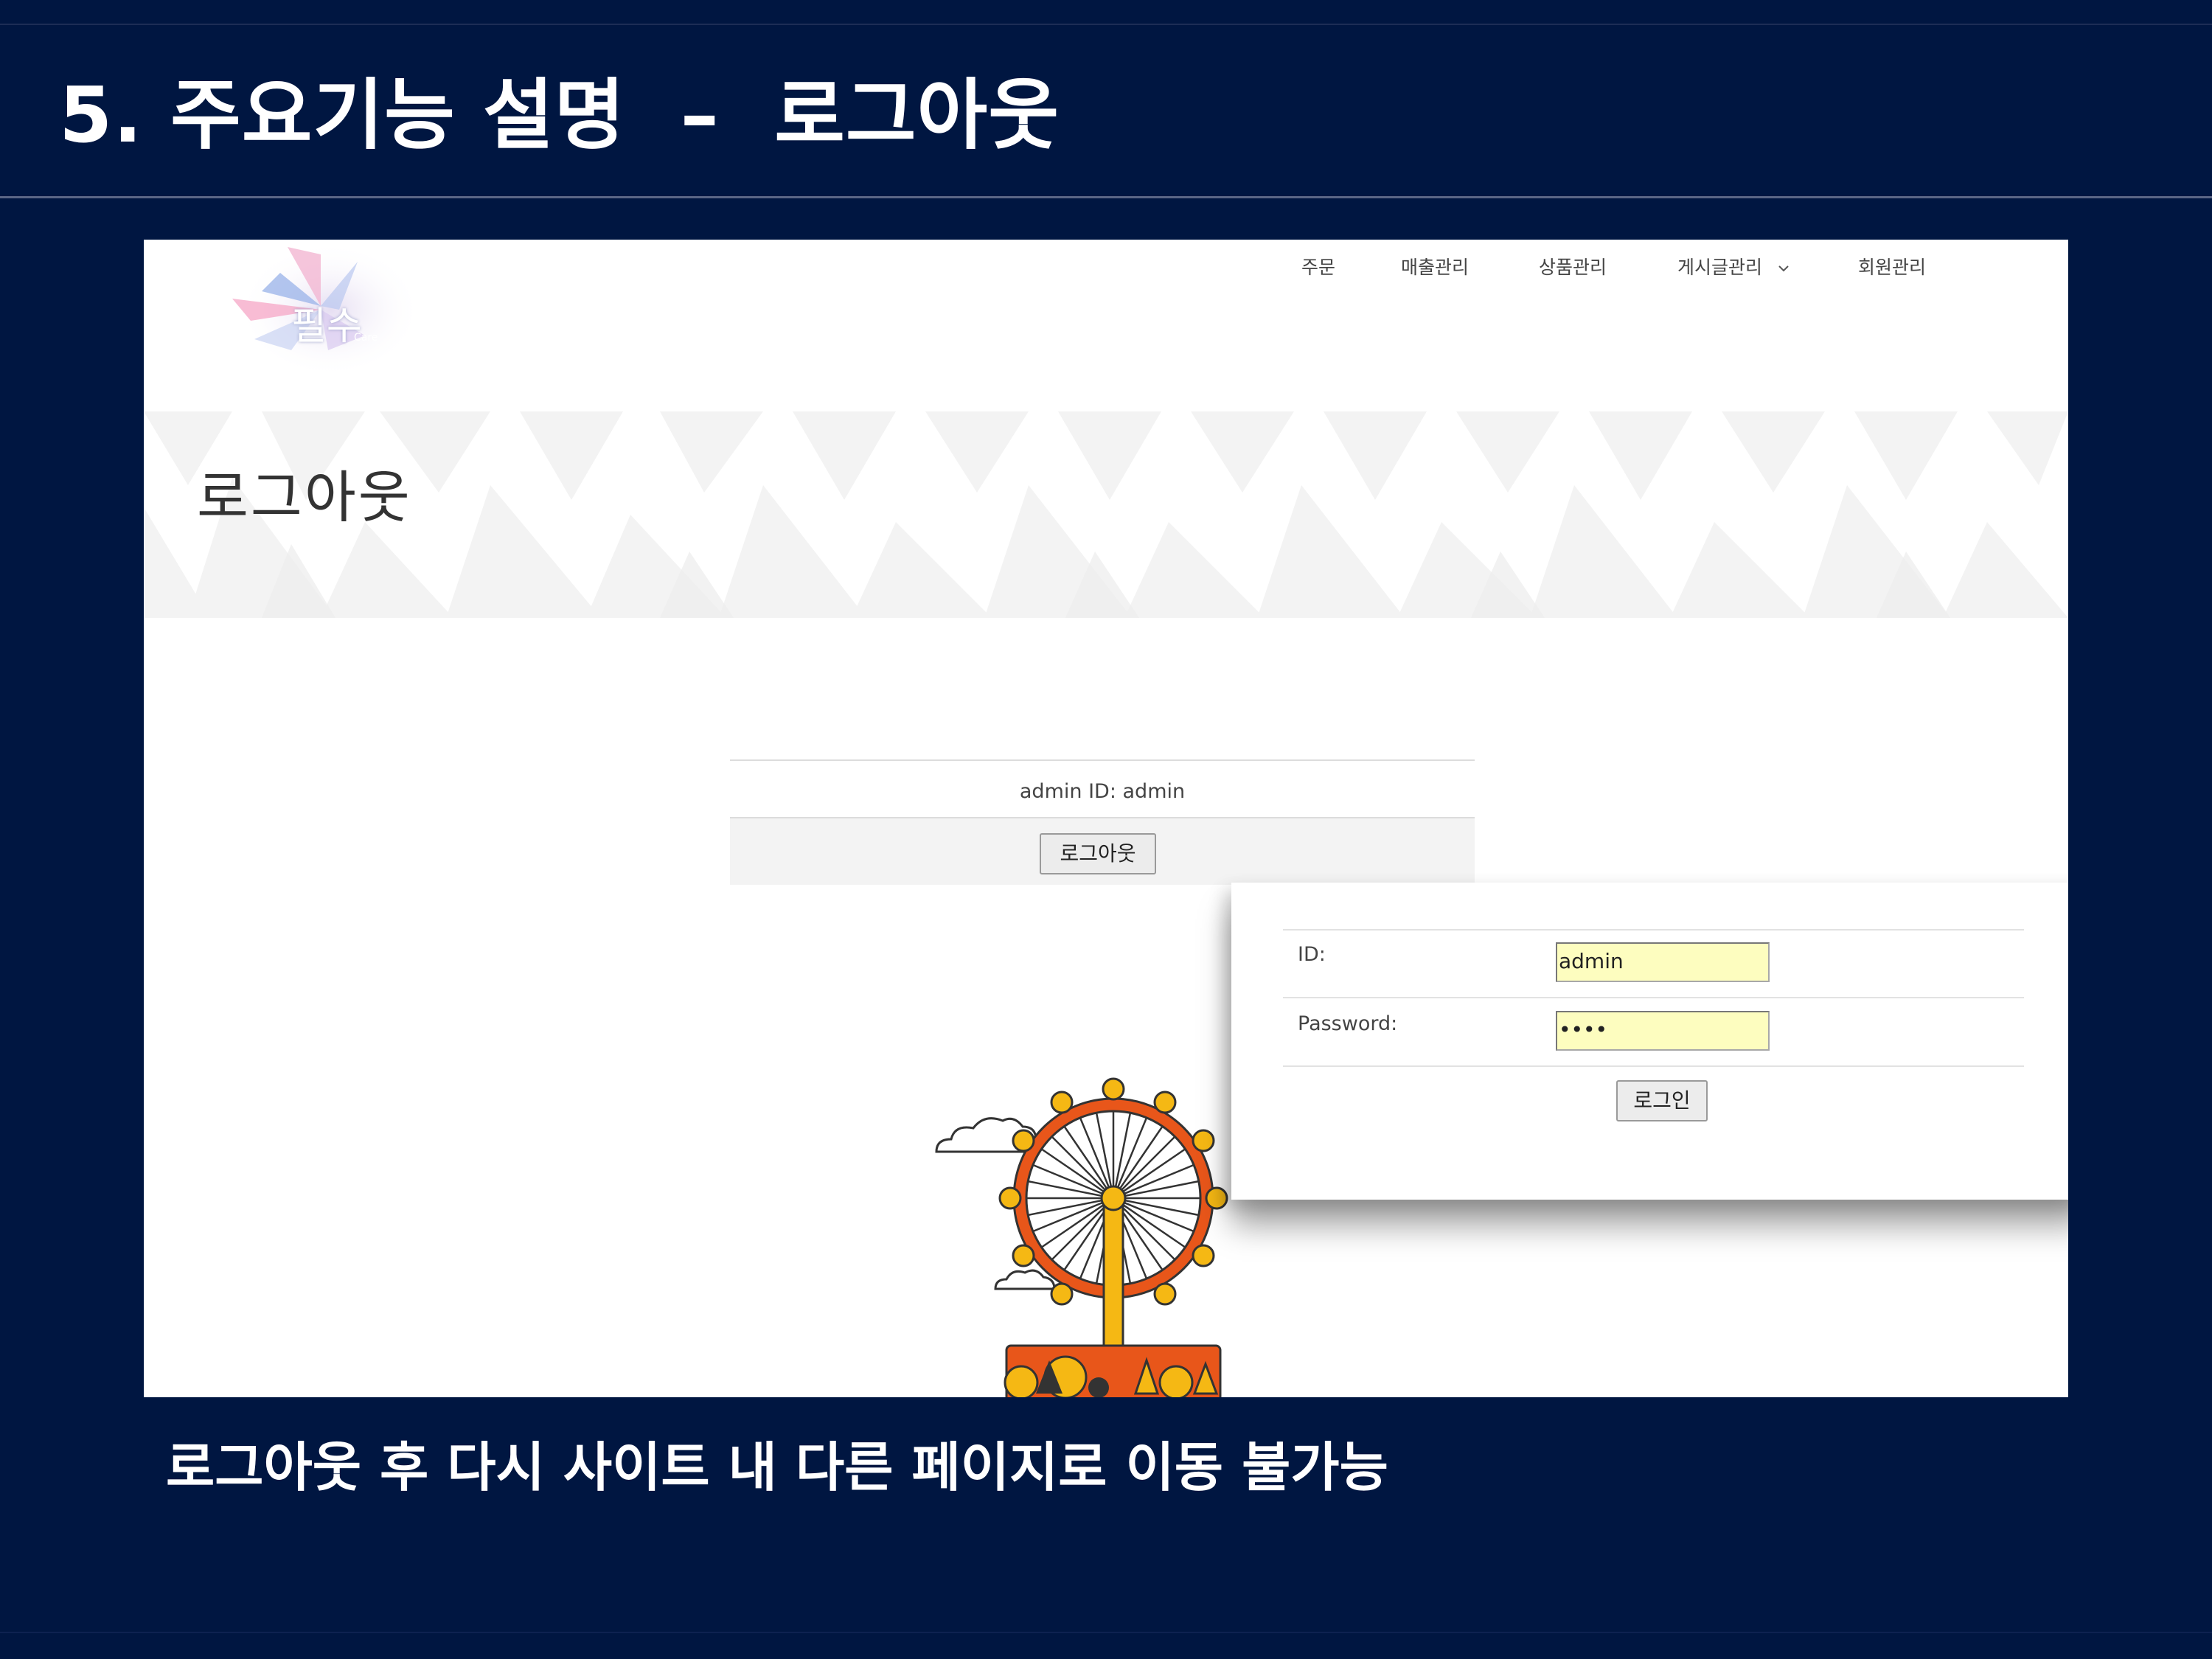 The height and width of the screenshot is (1659, 2212). What do you see at coordinates (1106, 197) in the screenshot?
I see `title-rule` at bounding box center [1106, 197].